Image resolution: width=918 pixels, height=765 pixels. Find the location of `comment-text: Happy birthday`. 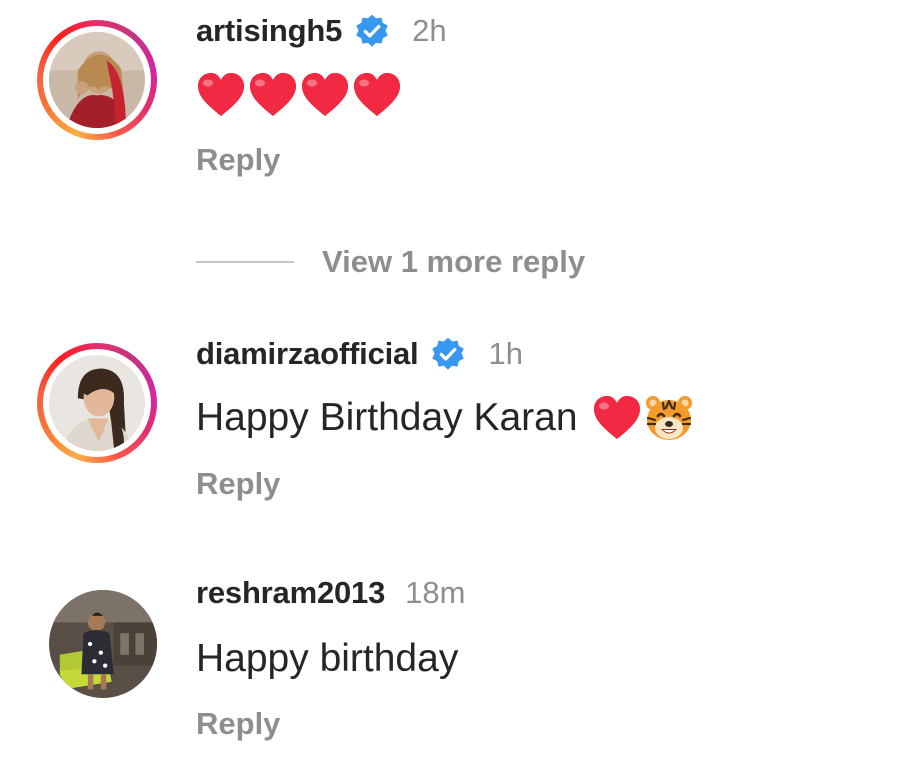

comment-text: Happy birthday is located at coordinates (327, 658).